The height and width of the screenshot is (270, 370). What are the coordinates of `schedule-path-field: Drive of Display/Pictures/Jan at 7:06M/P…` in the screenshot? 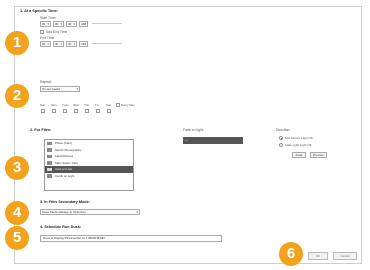 It's located at (131, 238).